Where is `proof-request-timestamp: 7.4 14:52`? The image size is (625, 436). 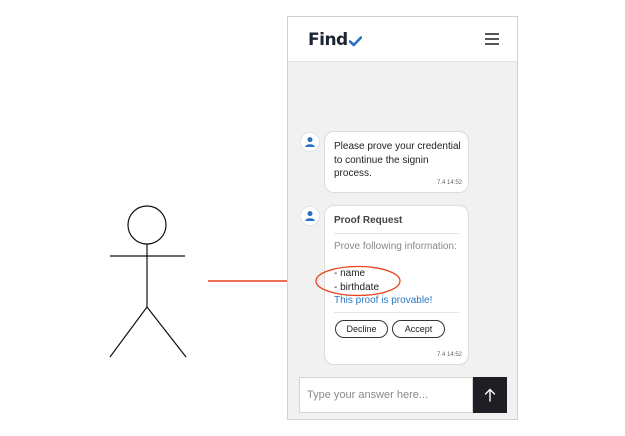 proof-request-timestamp: 7.4 14:52 is located at coordinates (449, 355).